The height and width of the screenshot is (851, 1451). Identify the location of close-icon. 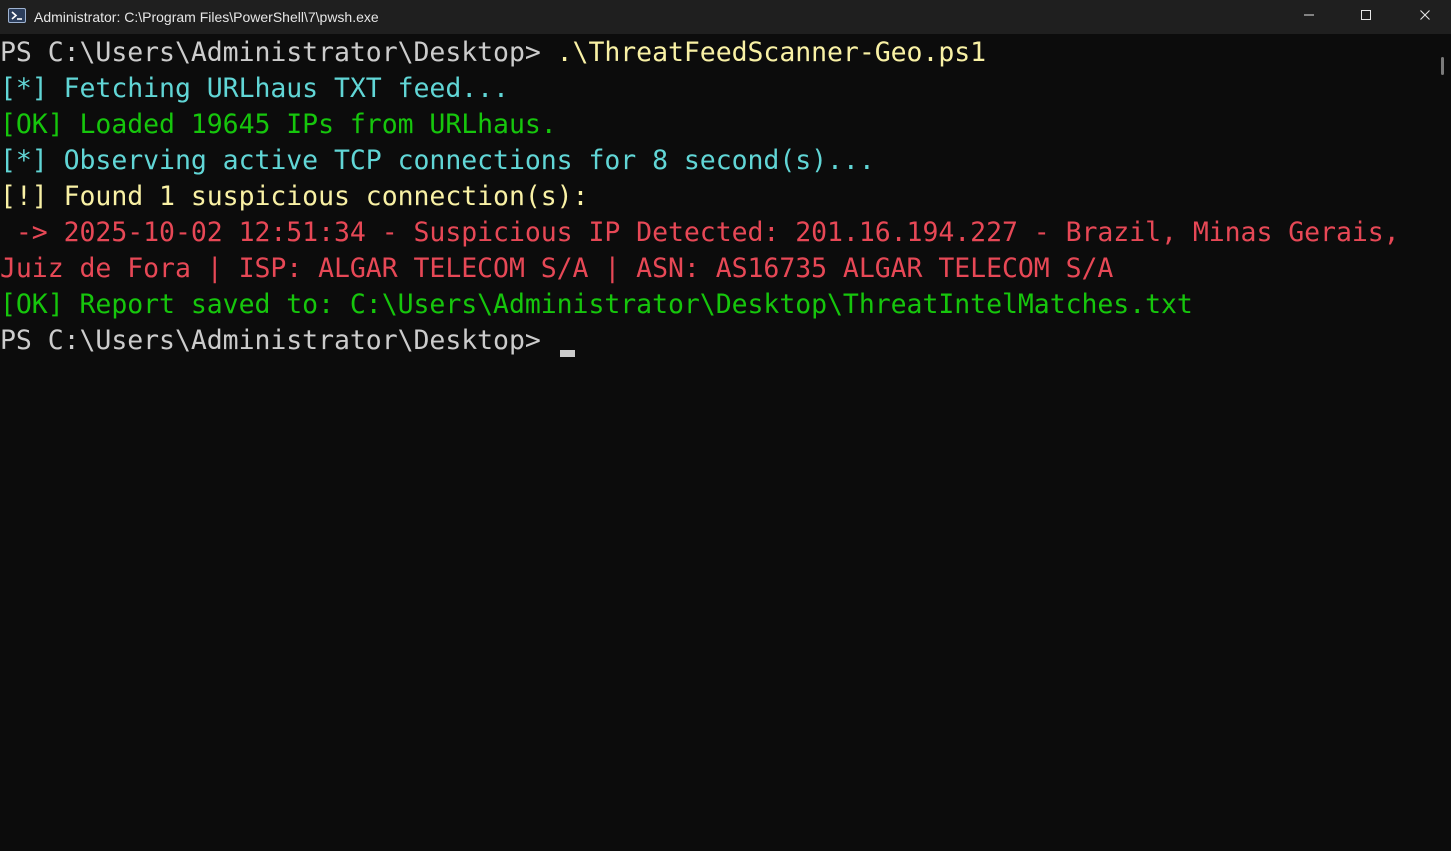
(1425, 17).